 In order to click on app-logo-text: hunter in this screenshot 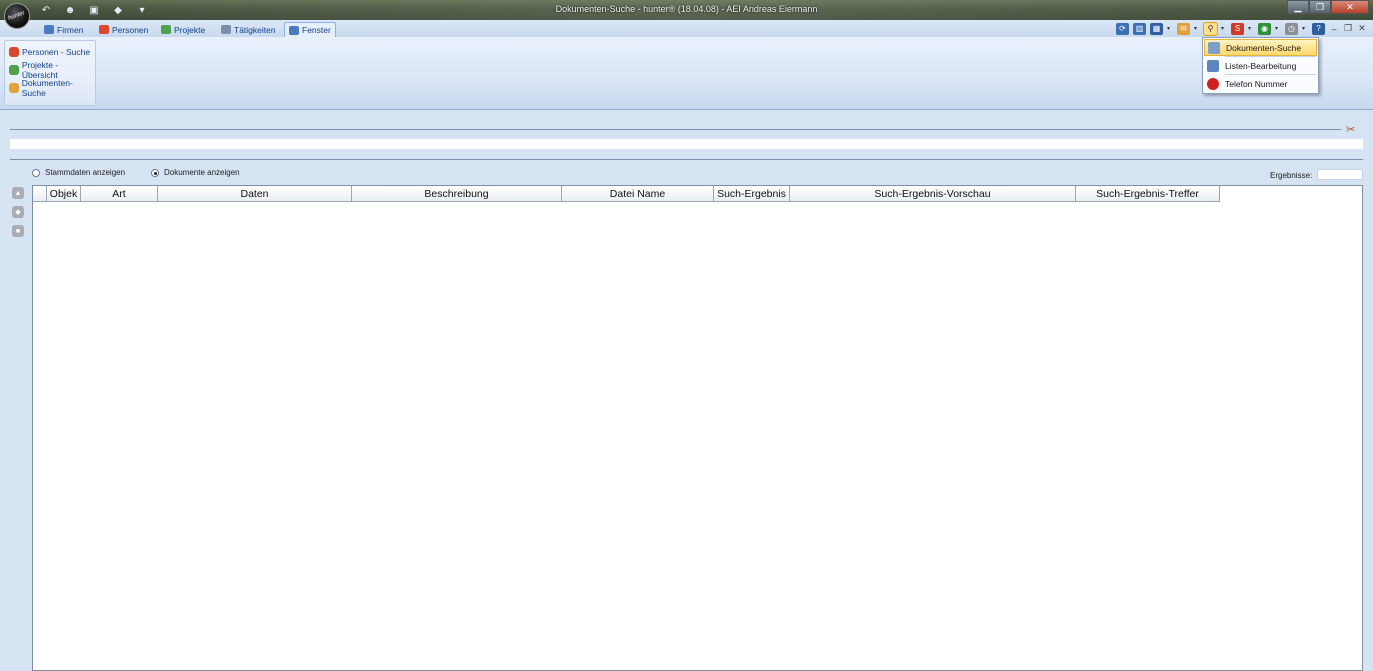, I will do `click(16, 16)`.